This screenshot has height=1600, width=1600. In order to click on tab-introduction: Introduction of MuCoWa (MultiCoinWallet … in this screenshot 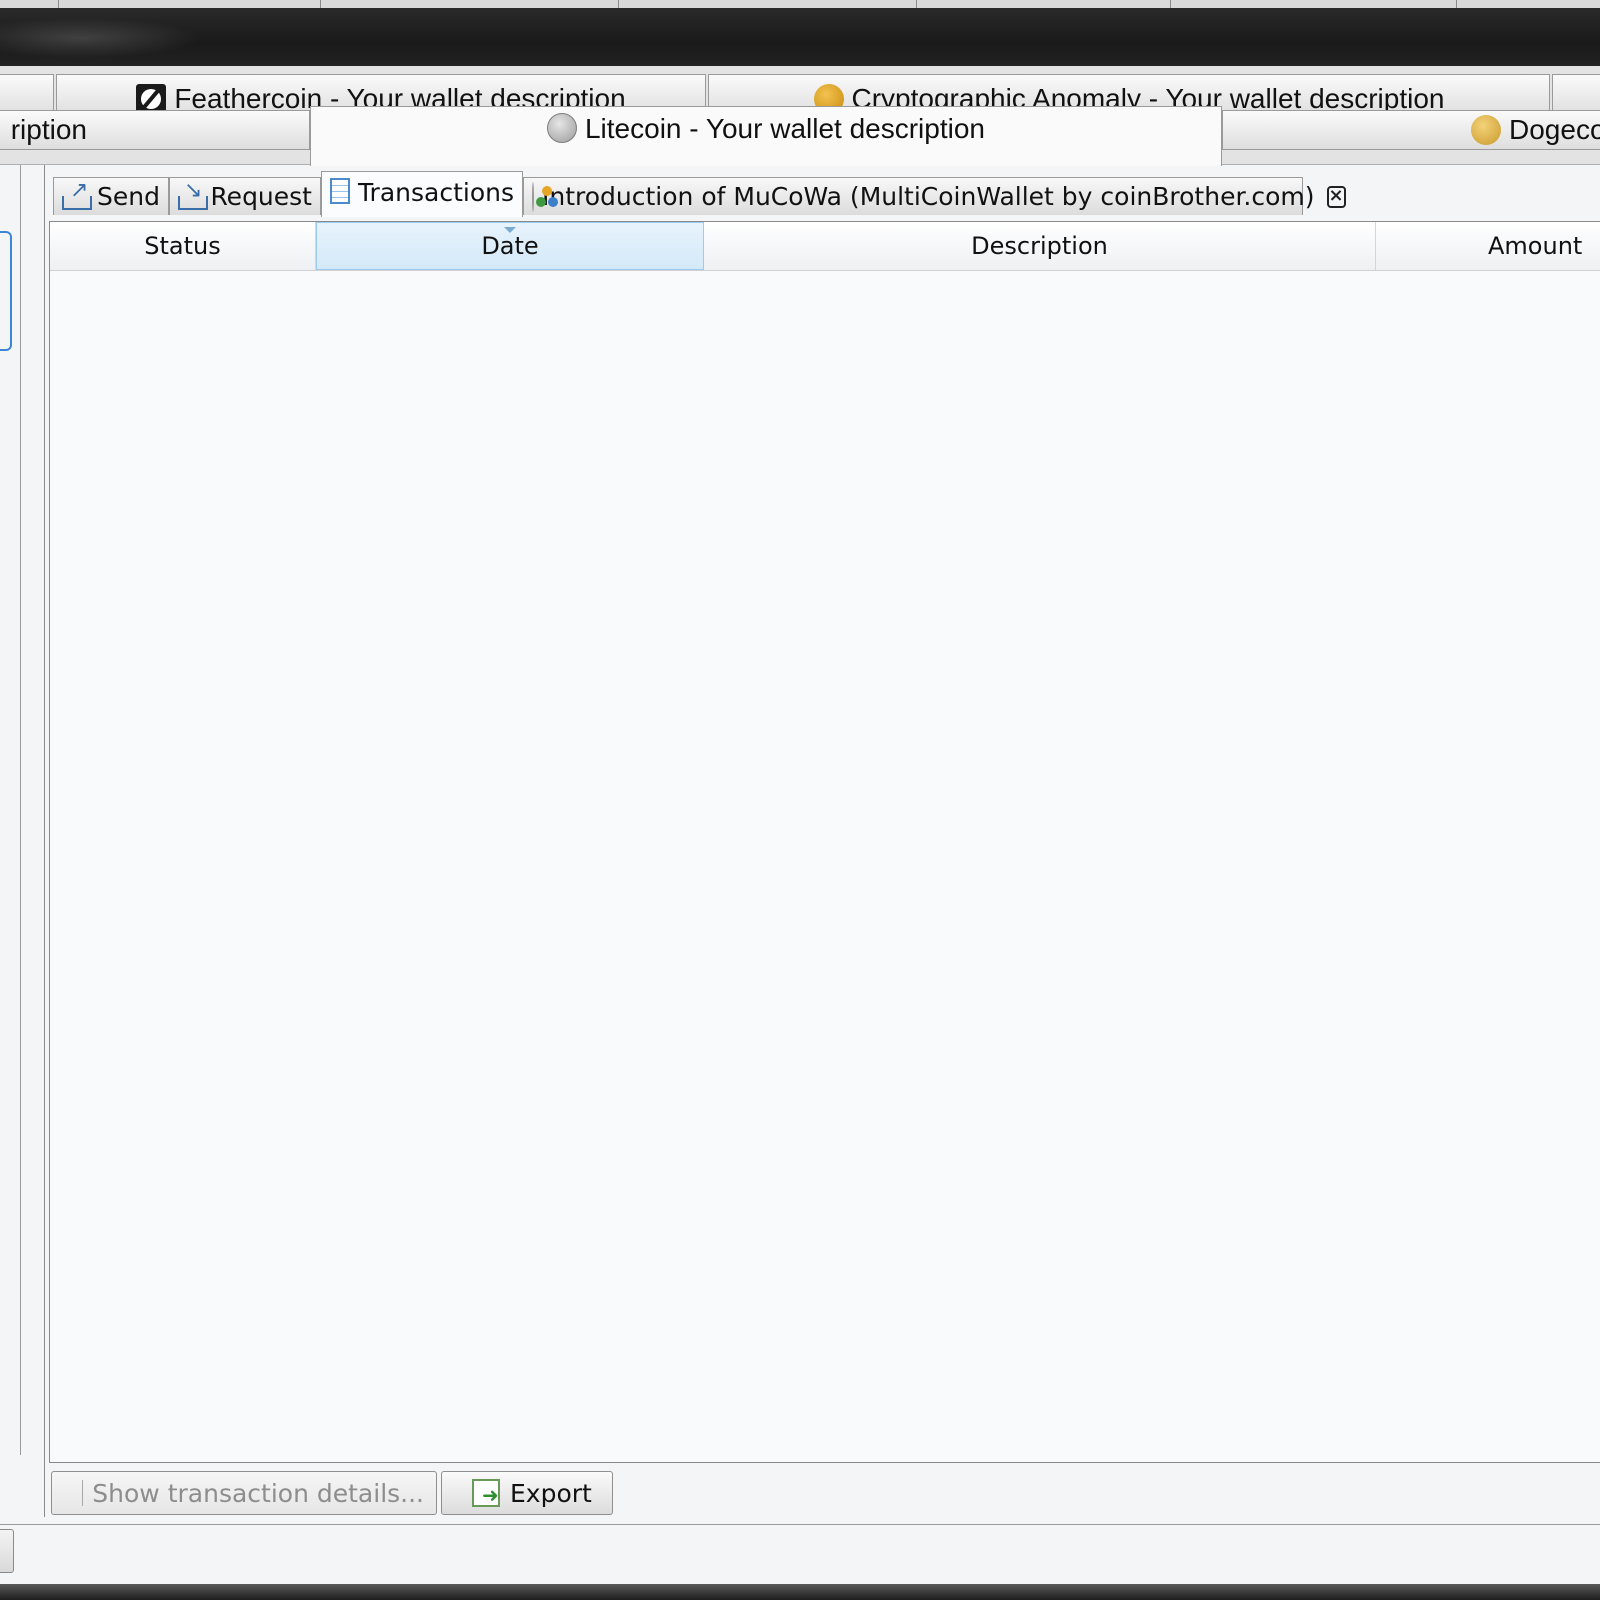, I will do `click(934, 196)`.